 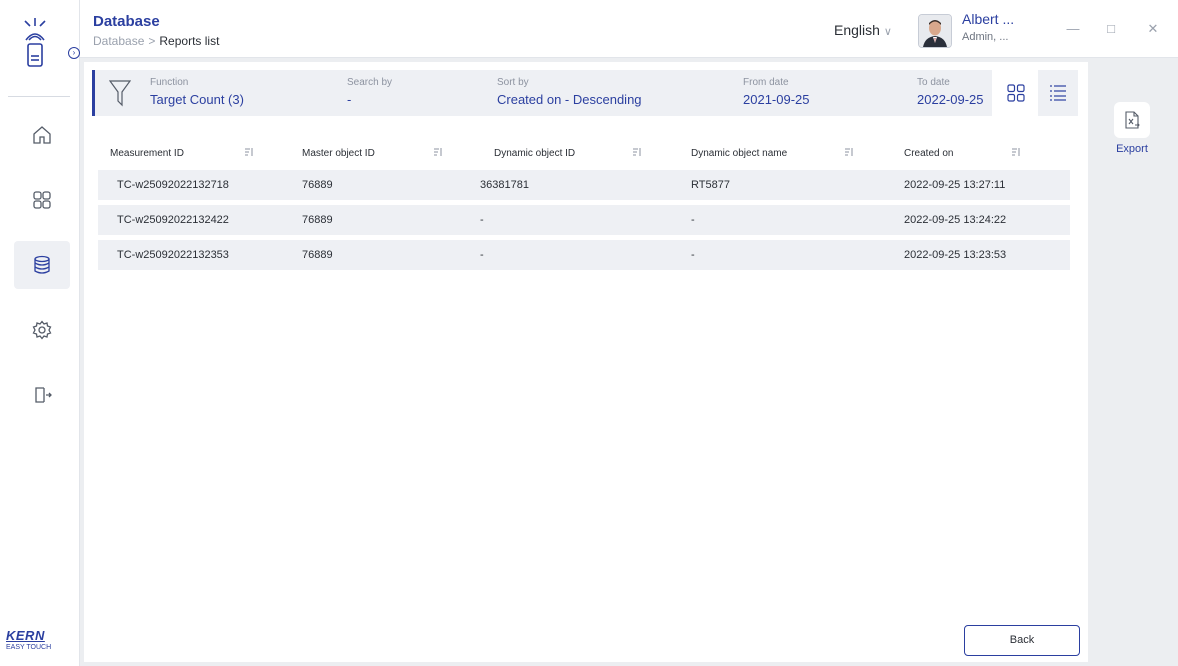 What do you see at coordinates (928, 153) in the screenshot?
I see `column-header-created-on: Created on` at bounding box center [928, 153].